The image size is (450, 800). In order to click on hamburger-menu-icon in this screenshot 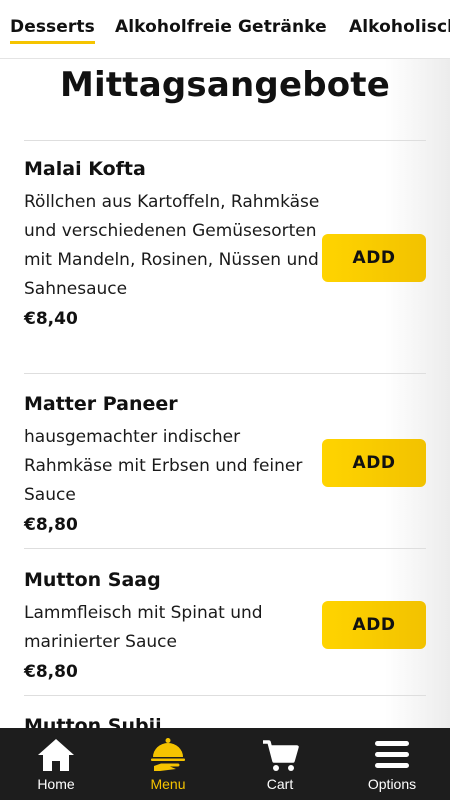, I will do `click(392, 754)`.